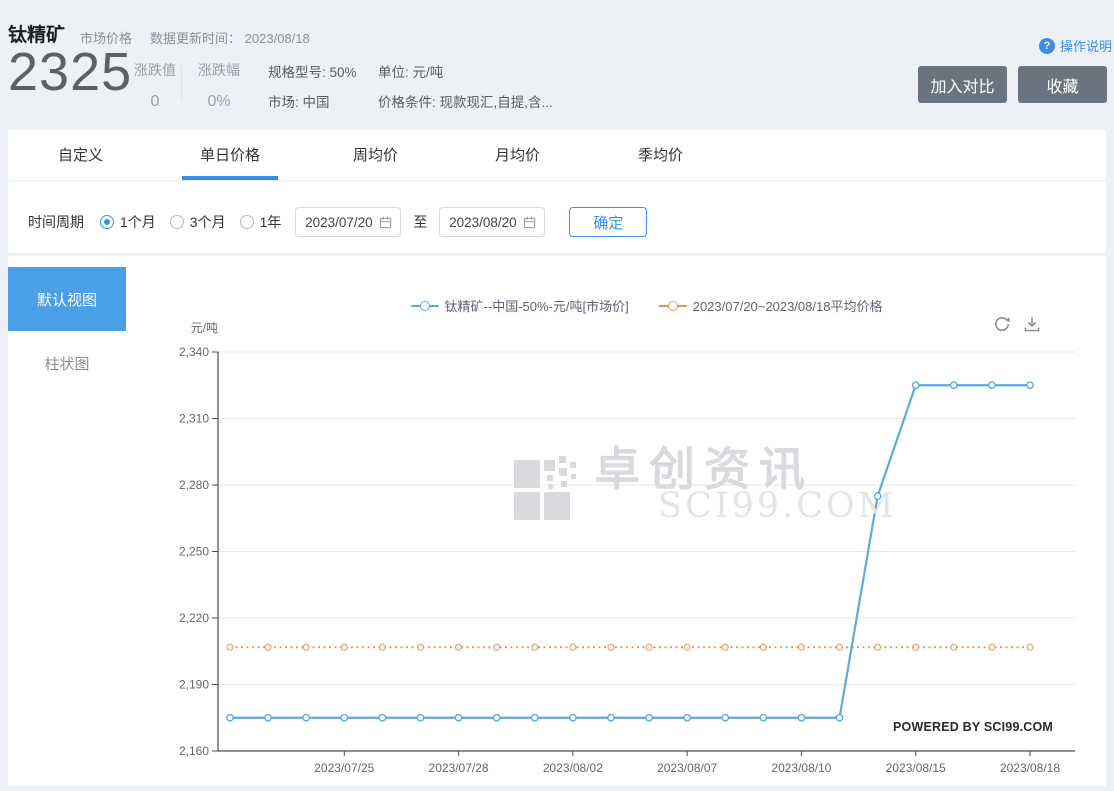  Describe the element at coordinates (973, 727) in the screenshot. I see `powered-by: POWERED BY SCI99.COM` at that location.